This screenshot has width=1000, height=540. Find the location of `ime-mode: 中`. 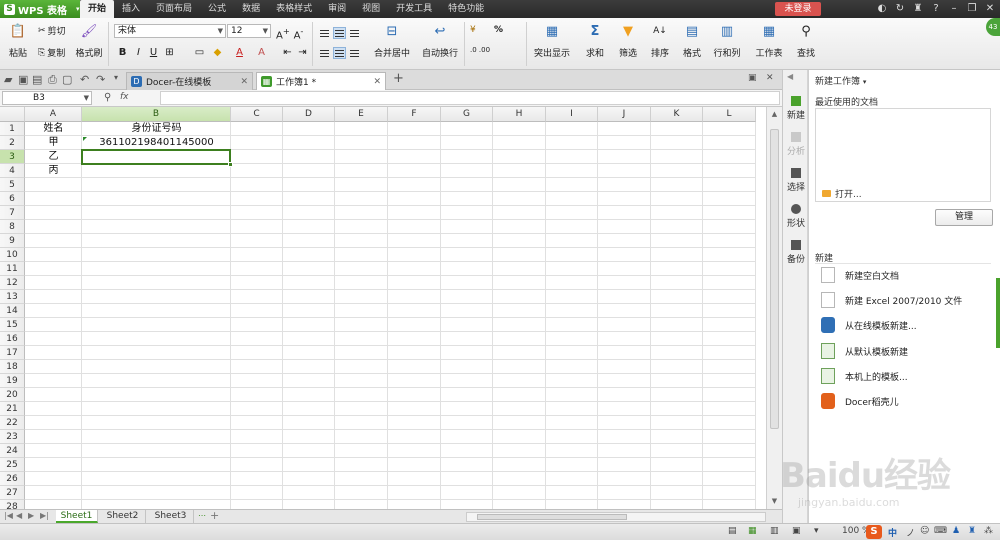

ime-mode: 中 is located at coordinates (892, 532).